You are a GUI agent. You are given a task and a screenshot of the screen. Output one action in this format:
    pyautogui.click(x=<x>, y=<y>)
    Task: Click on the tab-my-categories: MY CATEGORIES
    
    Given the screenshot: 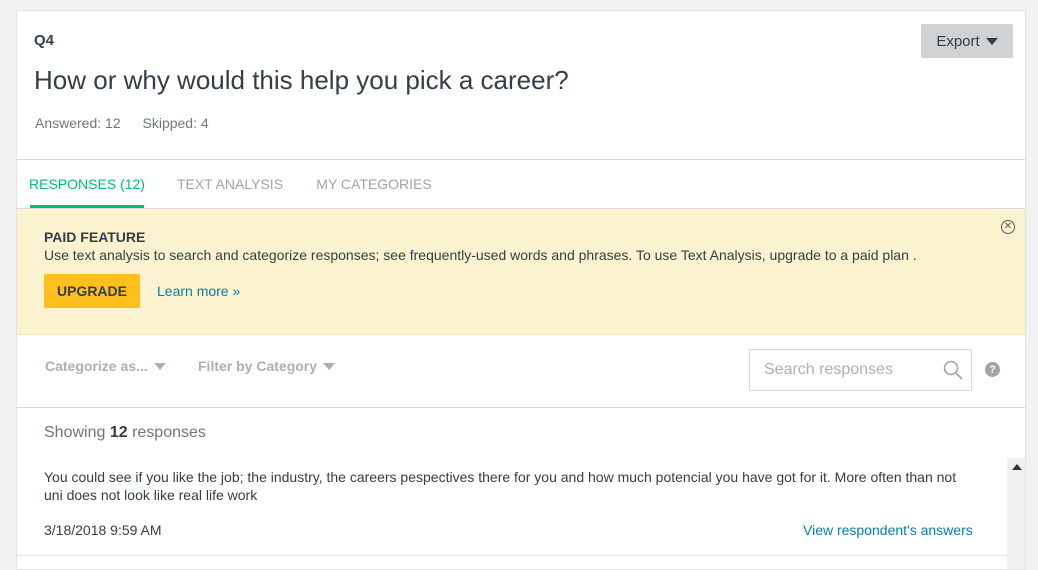 What is the action you would take?
    pyautogui.click(x=374, y=184)
    